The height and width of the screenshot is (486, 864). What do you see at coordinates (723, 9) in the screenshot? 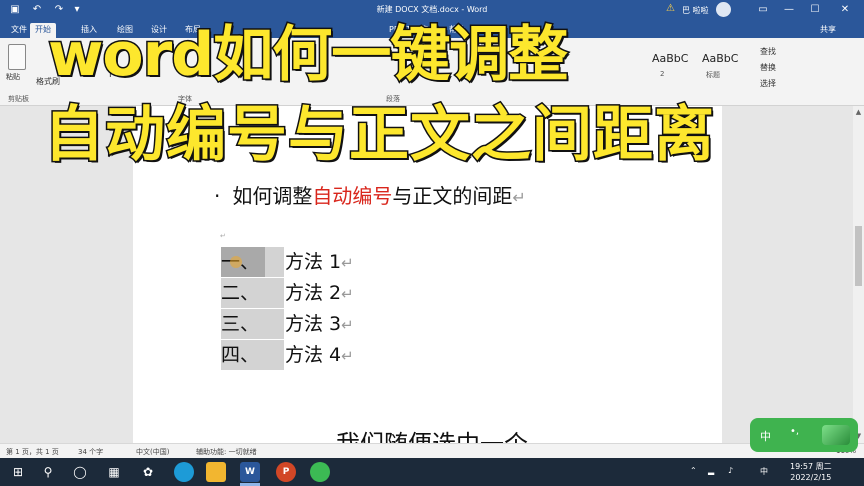
I see `avatar` at bounding box center [723, 9].